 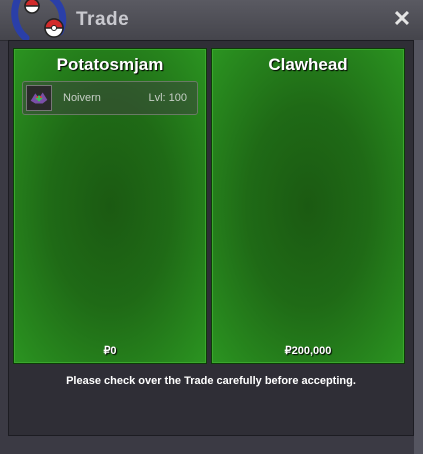 What do you see at coordinates (308, 351) in the screenshot?
I see `right-money-offer: ₽200,000` at bounding box center [308, 351].